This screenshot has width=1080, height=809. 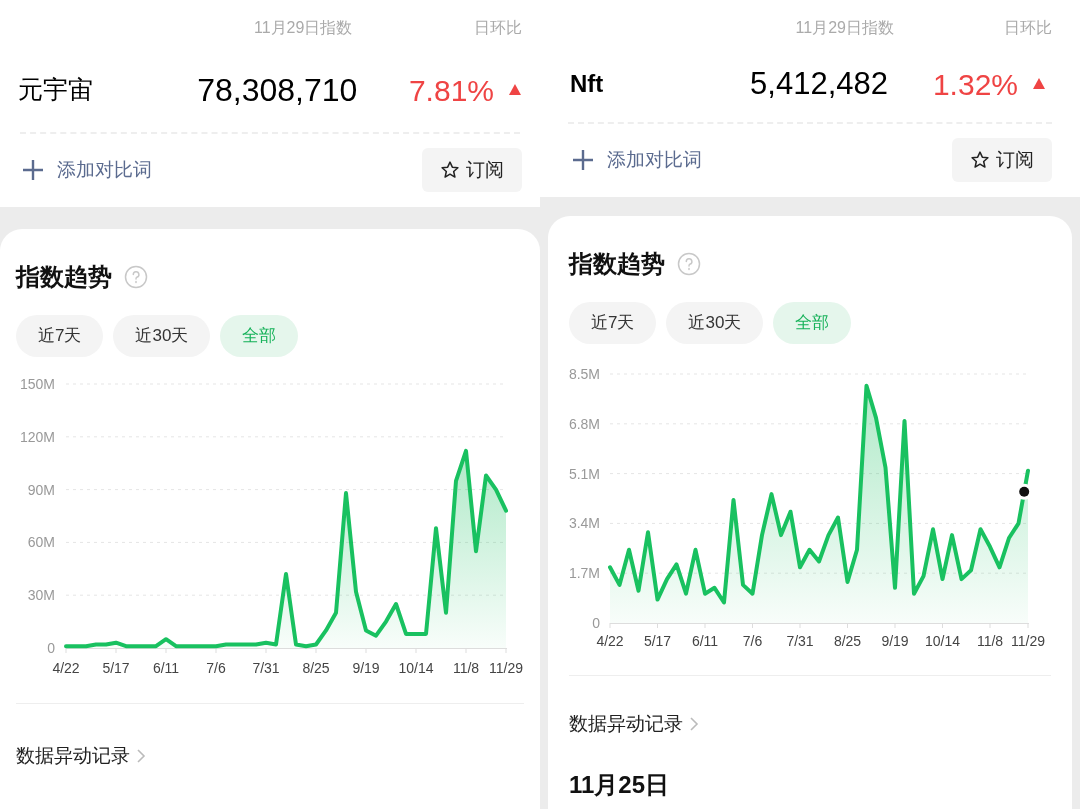 I want to click on index-value: 78,308,710, so click(x=277, y=90).